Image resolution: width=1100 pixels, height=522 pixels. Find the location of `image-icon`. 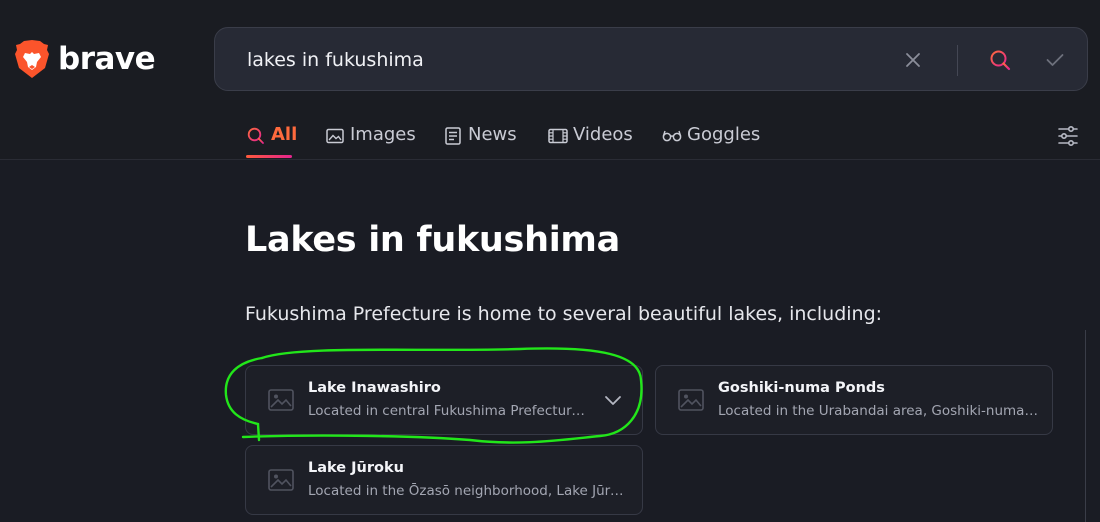

image-icon is located at coordinates (335, 136).